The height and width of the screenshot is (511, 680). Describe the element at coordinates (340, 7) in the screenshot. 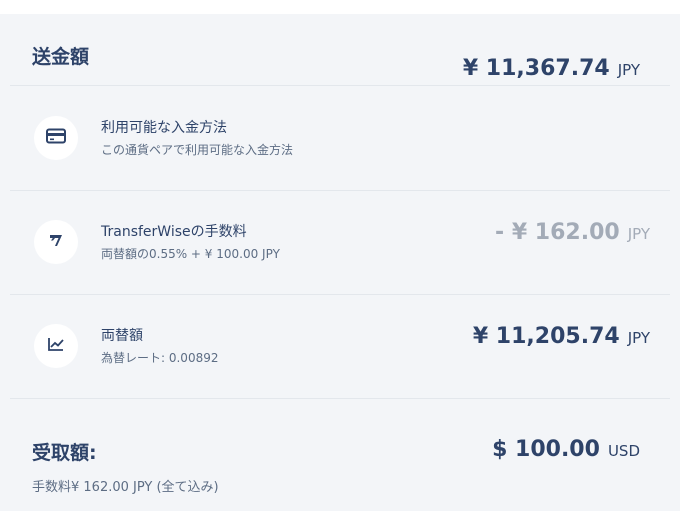

I see `top-band` at that location.